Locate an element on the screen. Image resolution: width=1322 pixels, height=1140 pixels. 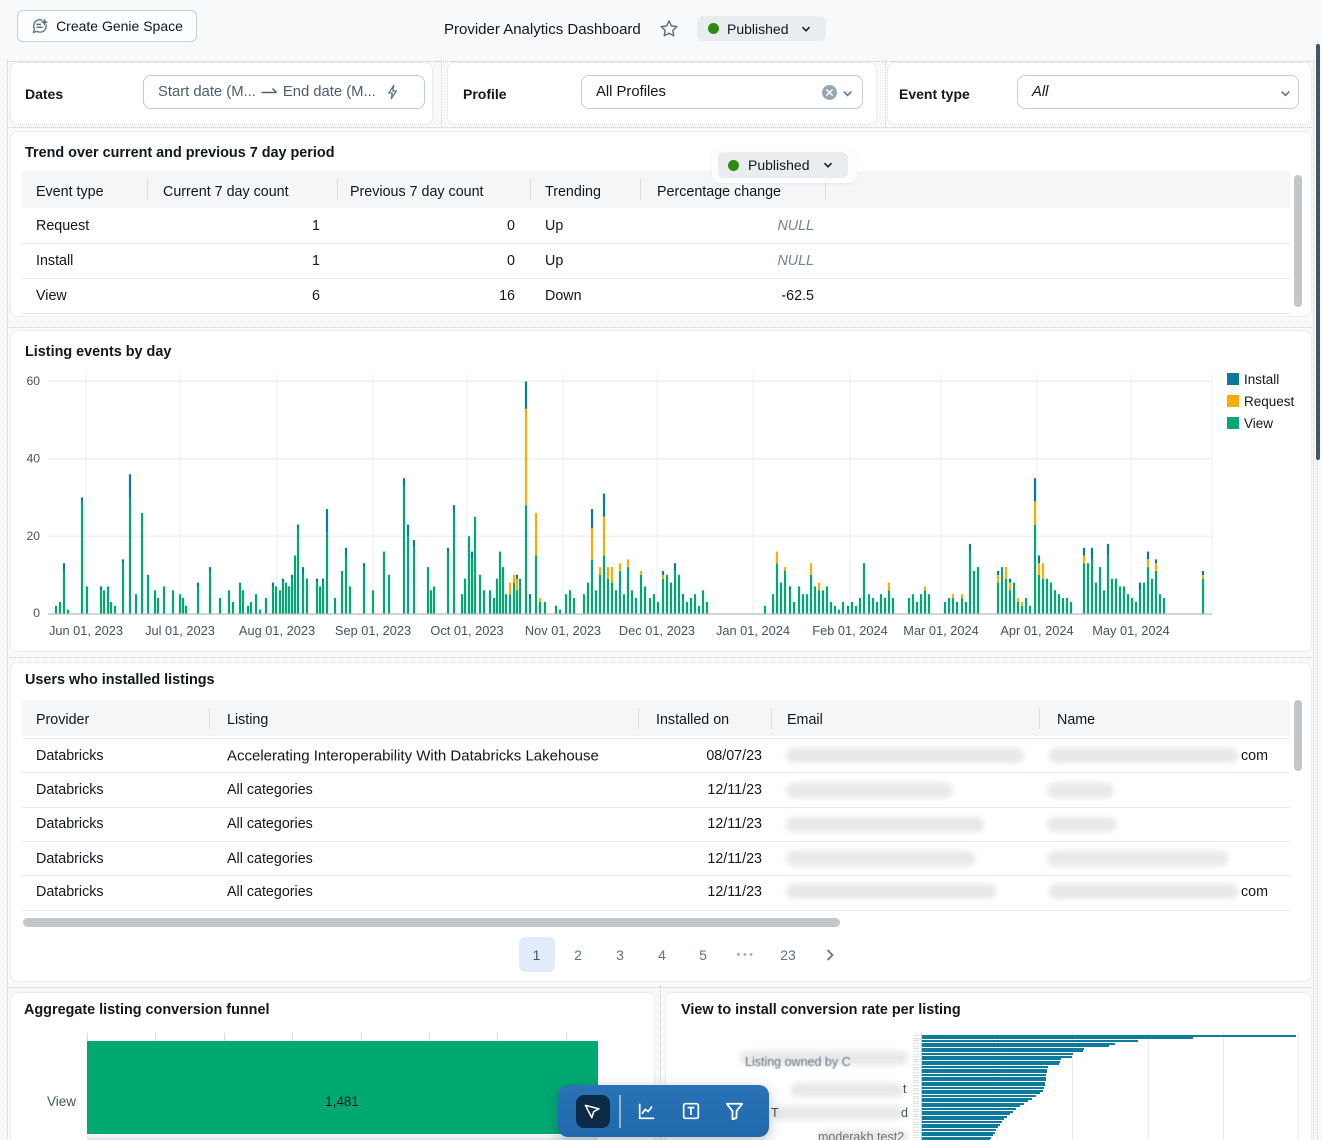
svg-text: May 01, 2024 is located at coordinates (1131, 630).